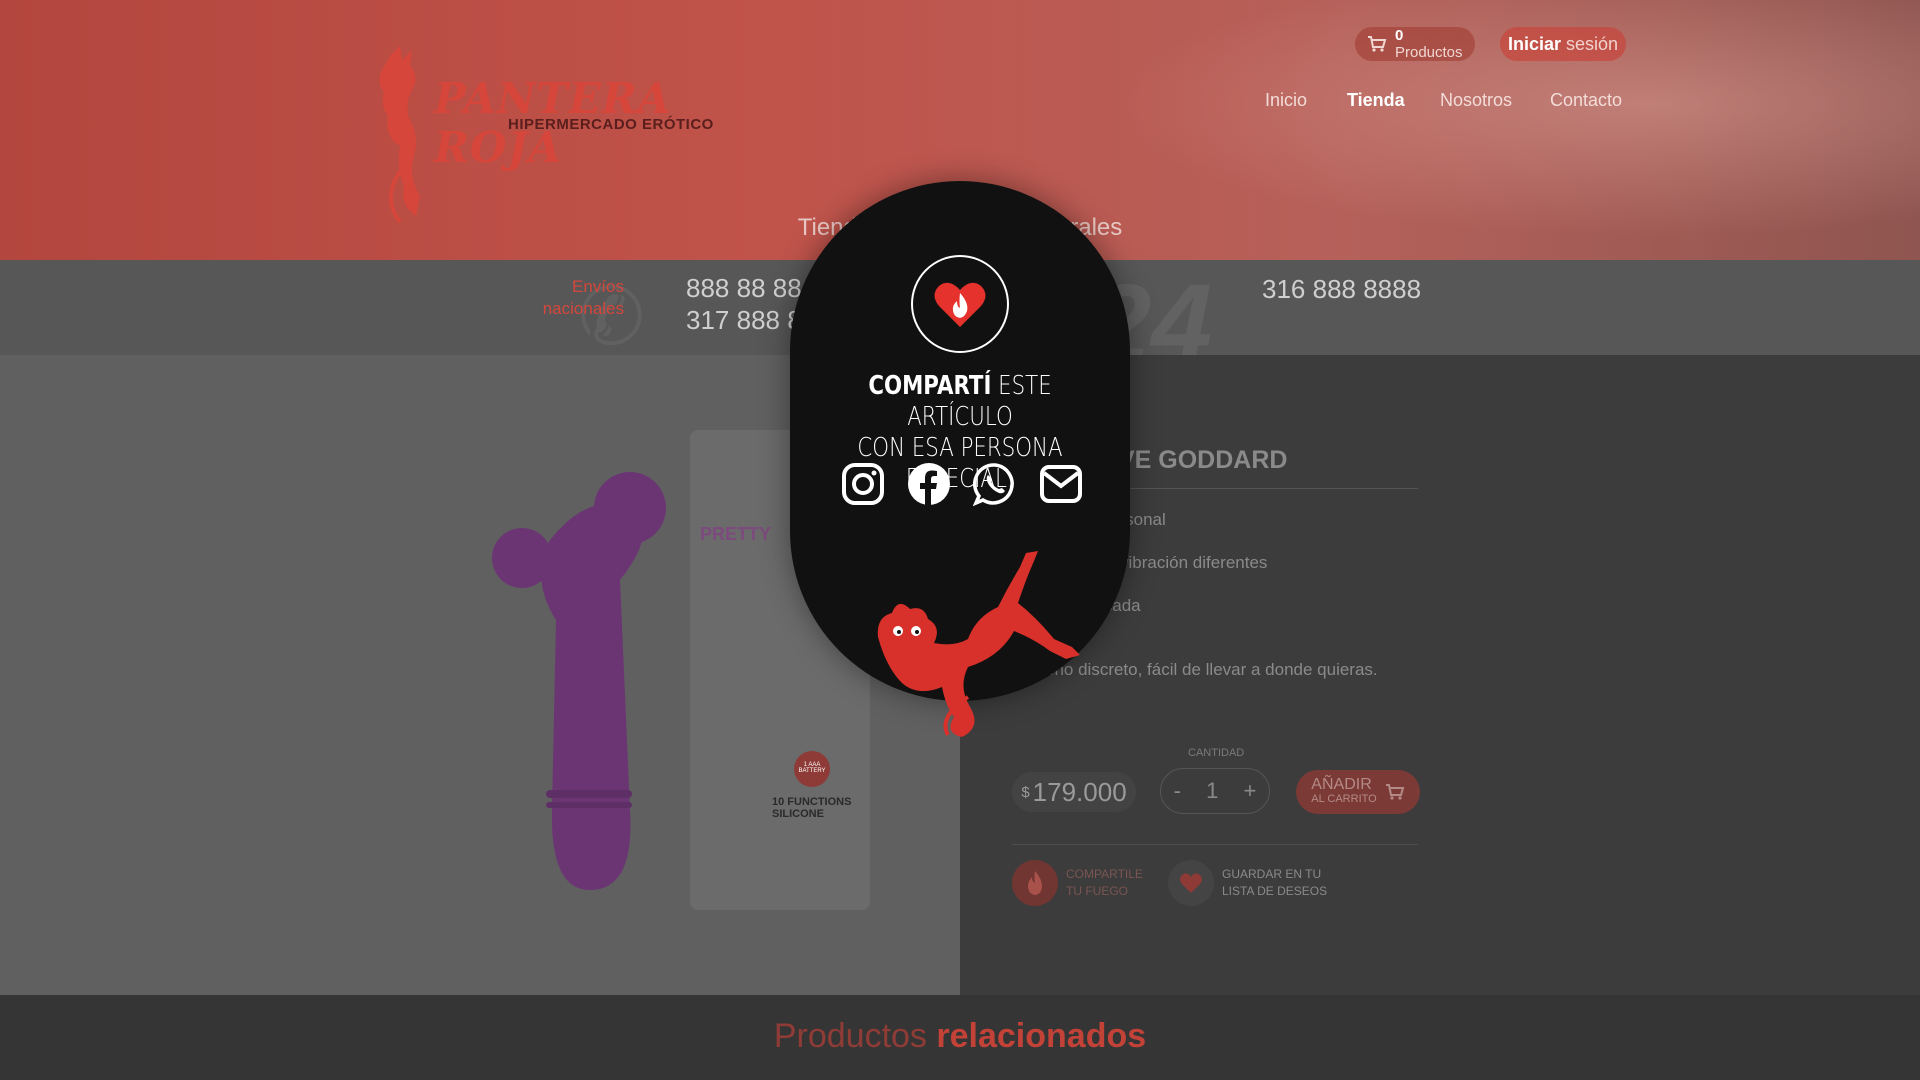 Image resolution: width=1920 pixels, height=1080 pixels. I want to click on flame-heart-icon, so click(960, 304).